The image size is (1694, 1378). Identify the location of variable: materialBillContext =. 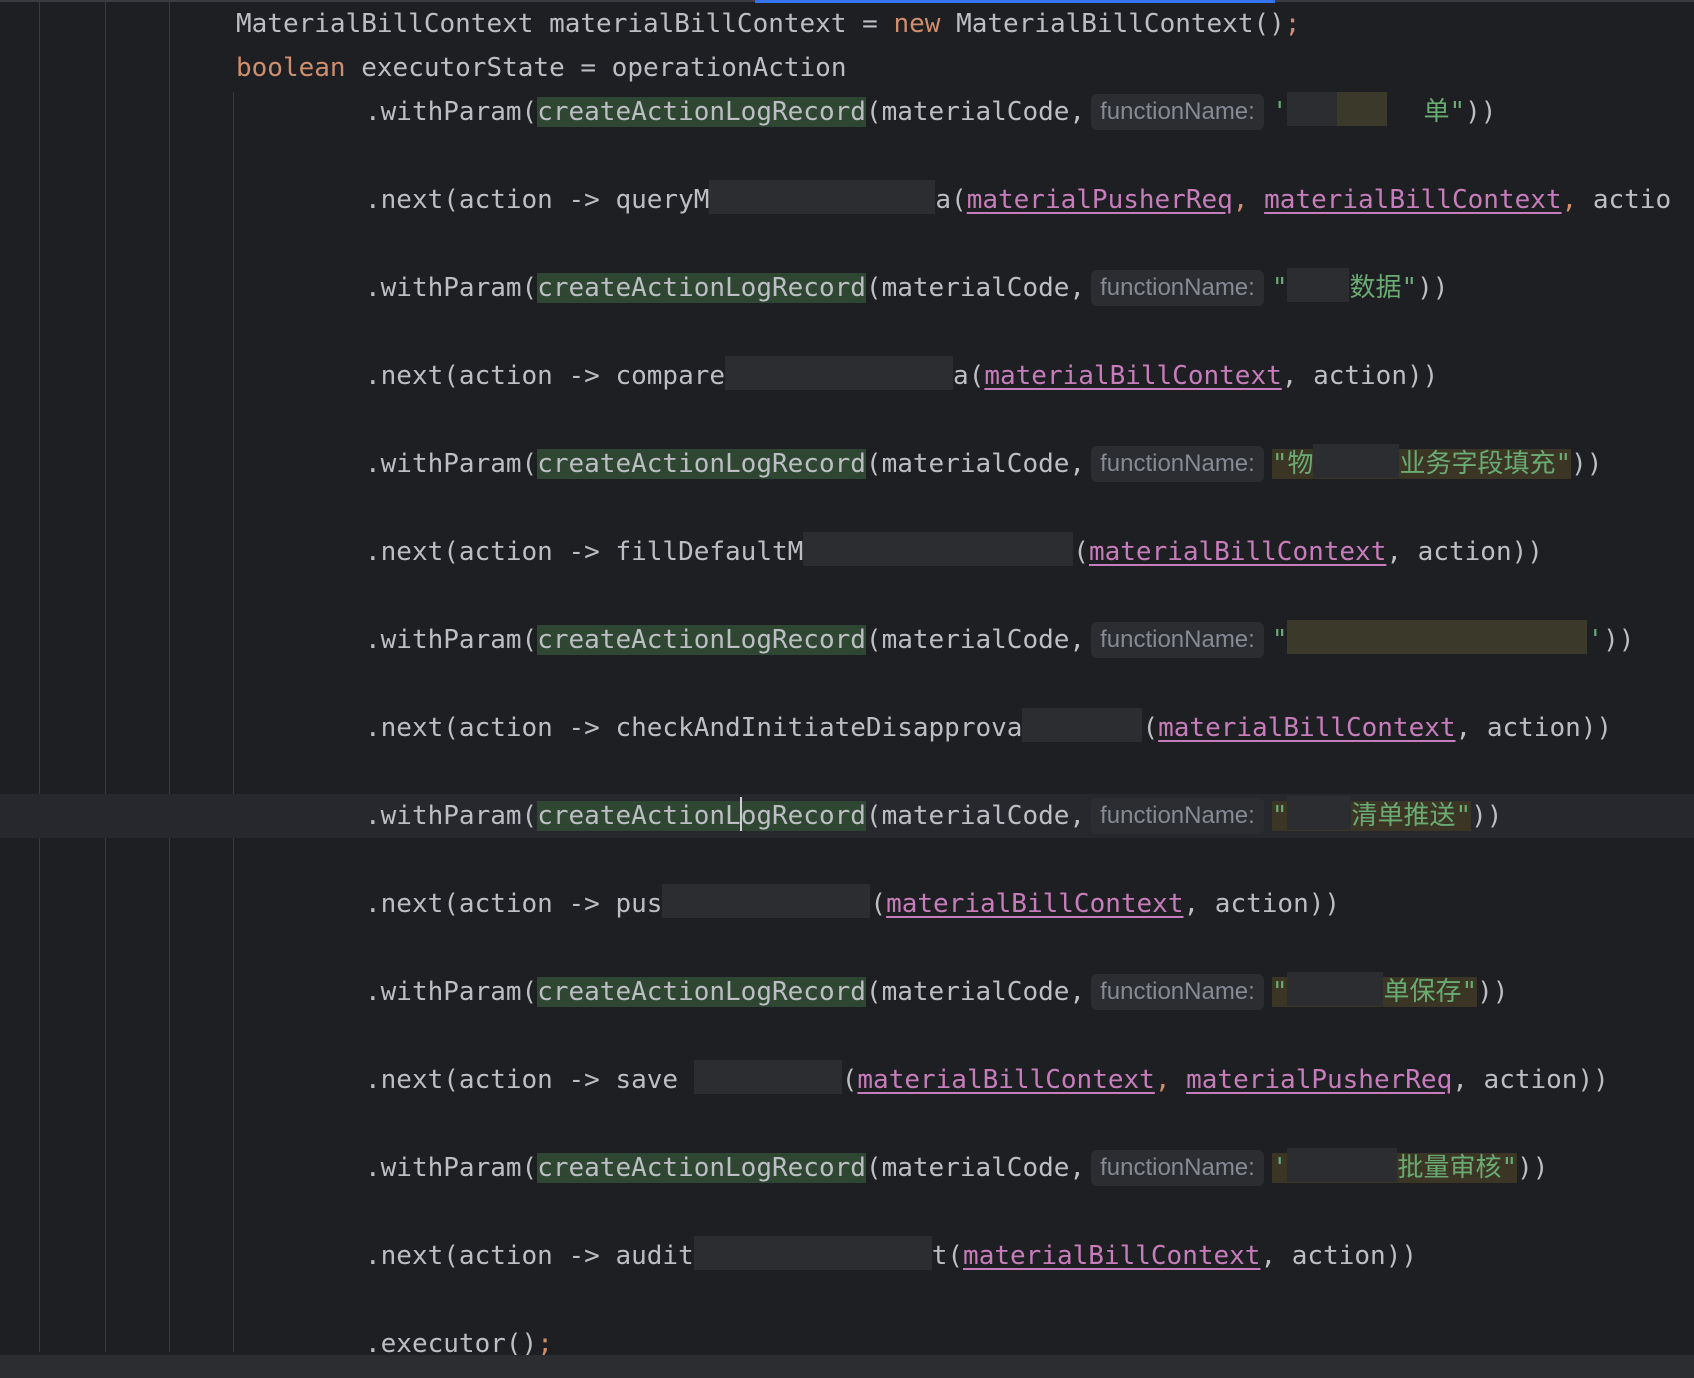
(713, 24).